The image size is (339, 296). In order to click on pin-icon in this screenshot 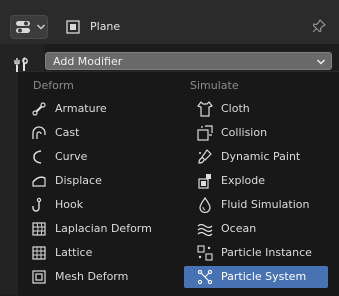, I will do `click(319, 26)`.